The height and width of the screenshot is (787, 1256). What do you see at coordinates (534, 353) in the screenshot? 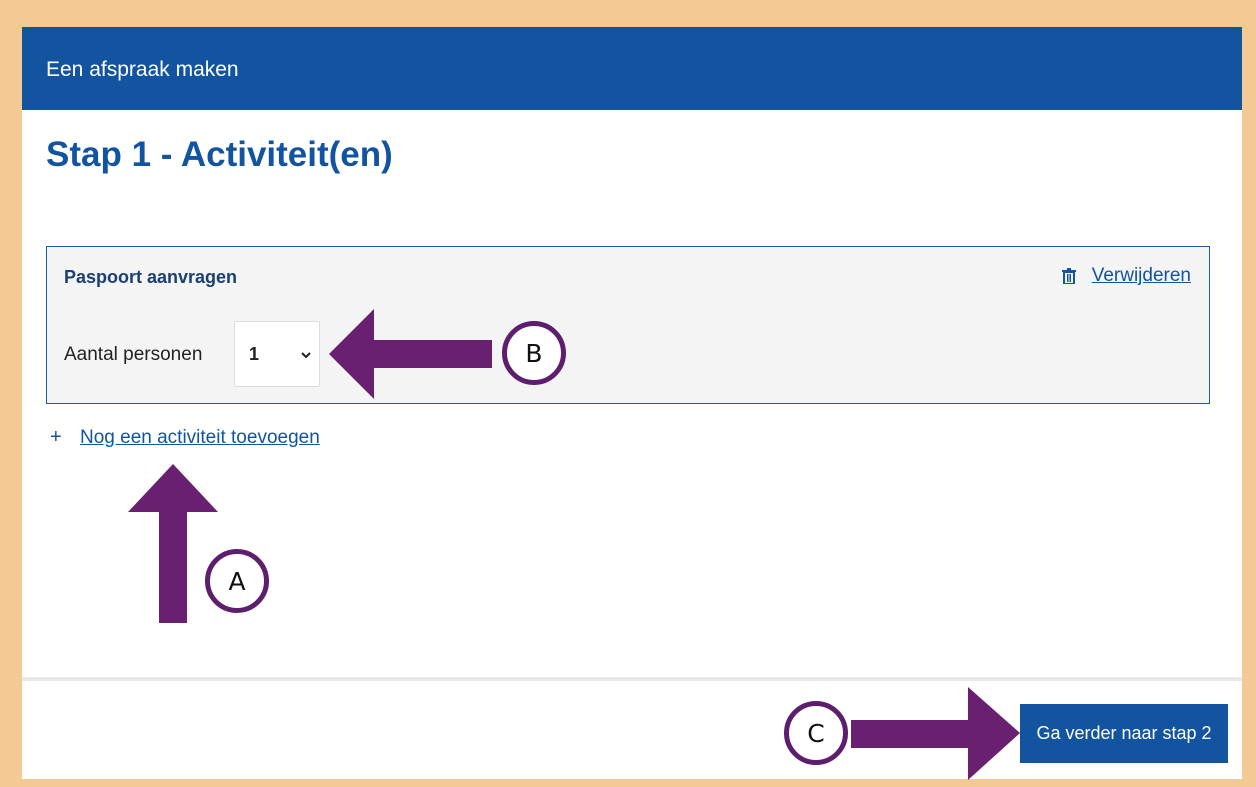
I see `marker-b: B` at bounding box center [534, 353].